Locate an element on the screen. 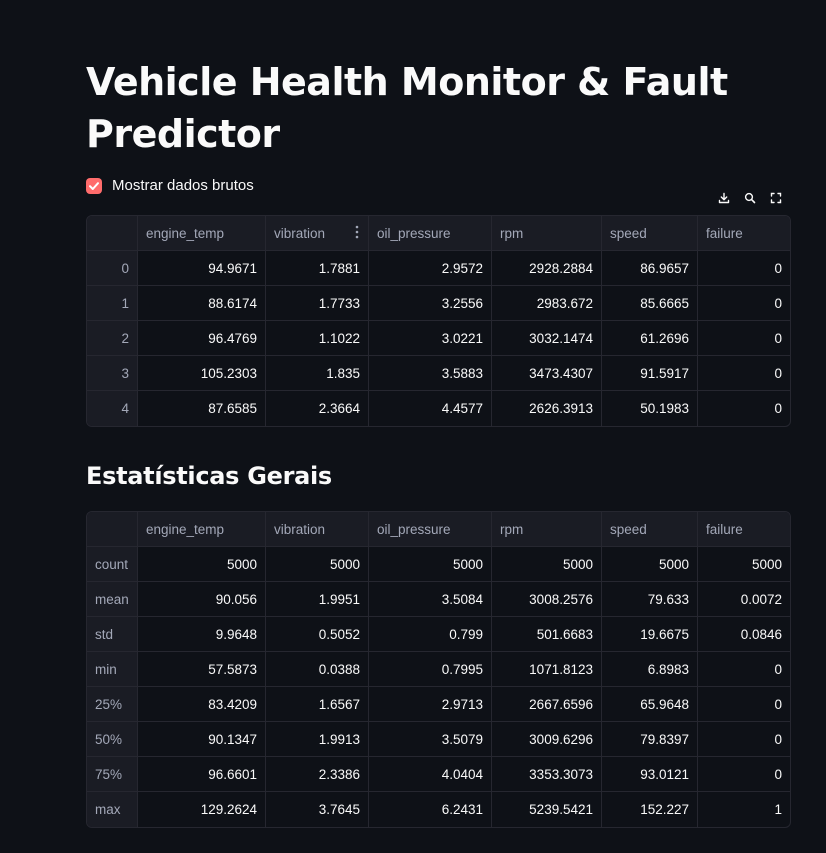  table-cell: 9.9648 is located at coordinates (202, 634).